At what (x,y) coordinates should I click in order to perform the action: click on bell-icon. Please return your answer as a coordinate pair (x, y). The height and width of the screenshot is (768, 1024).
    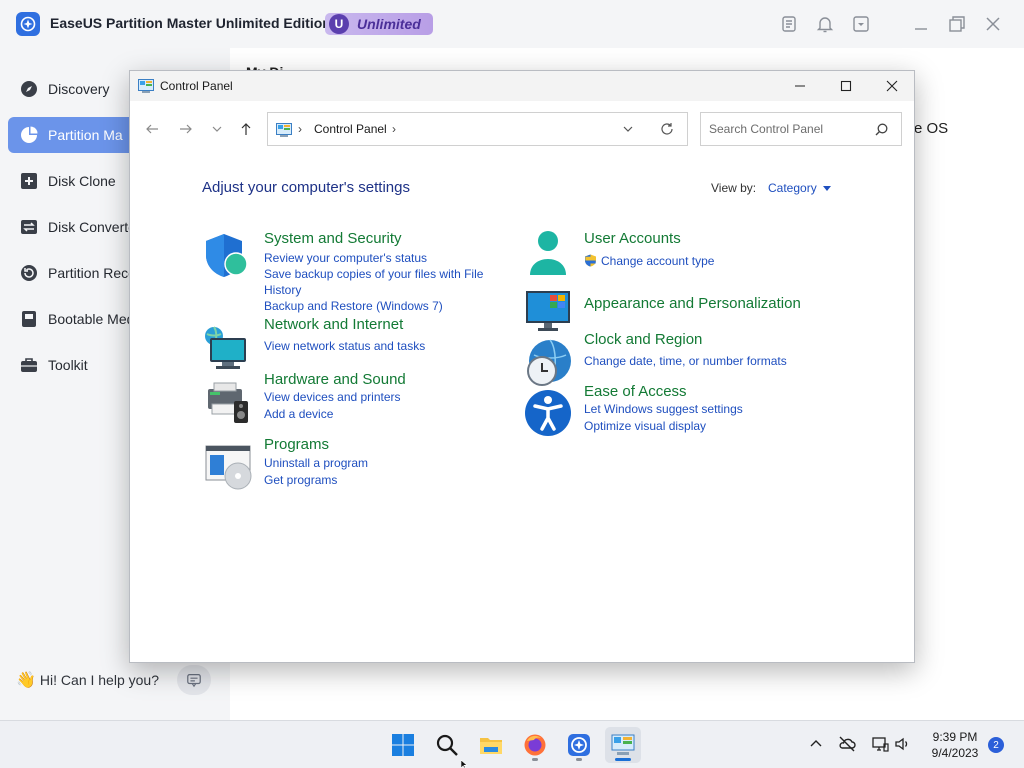
    Looking at the image, I should click on (825, 24).